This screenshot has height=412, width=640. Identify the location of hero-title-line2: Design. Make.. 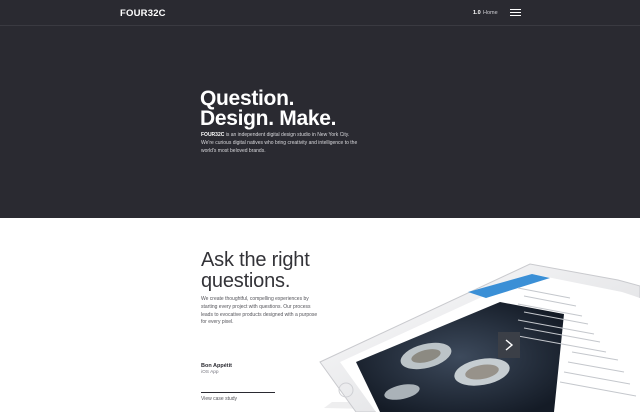
(268, 118).